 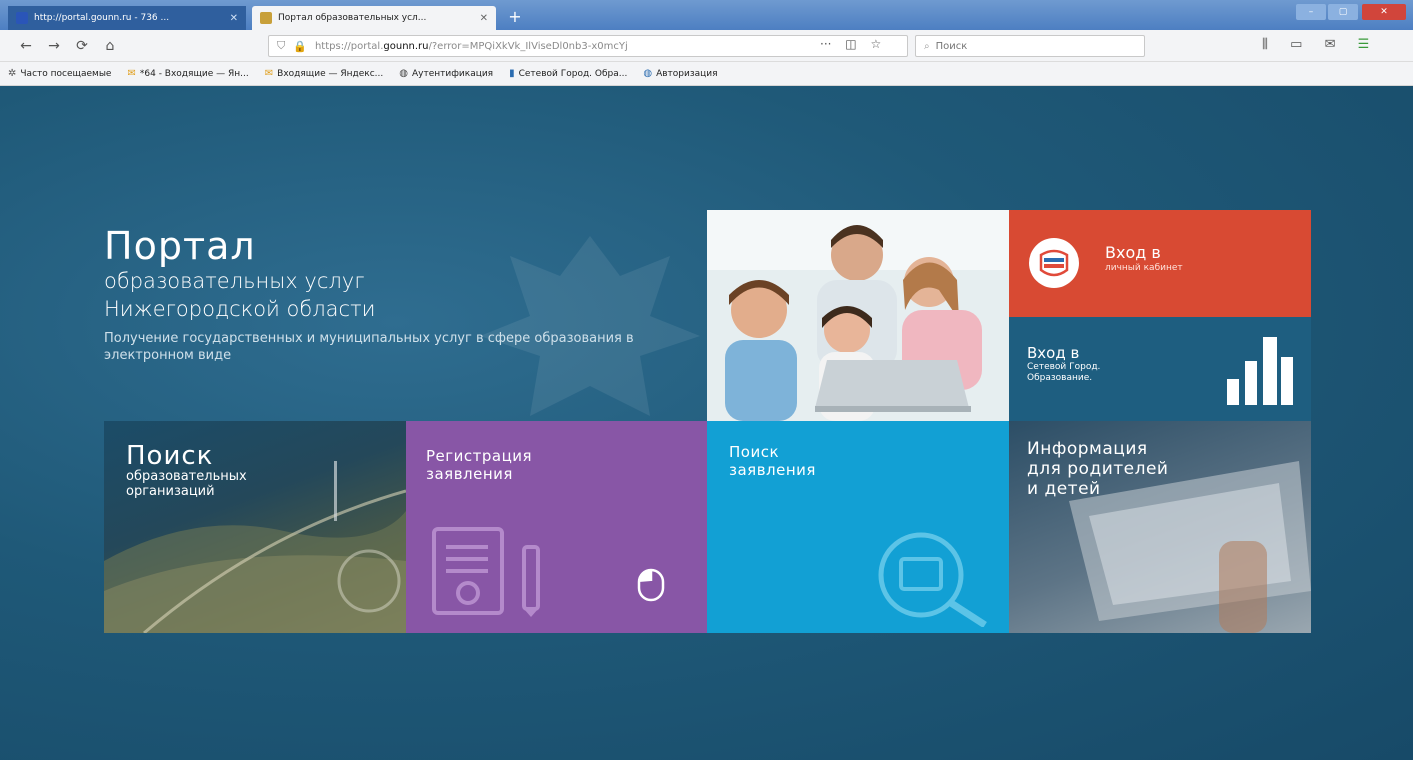 I want to click on parents-info-line3: и детей, so click(x=1064, y=489).